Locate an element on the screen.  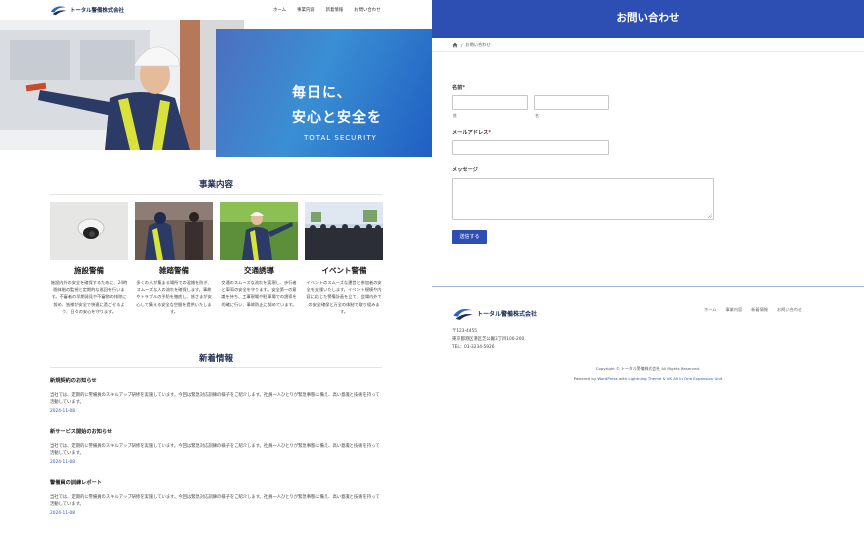
footer-logo-text: トータル警備株式会社 is located at coordinates (507, 314).